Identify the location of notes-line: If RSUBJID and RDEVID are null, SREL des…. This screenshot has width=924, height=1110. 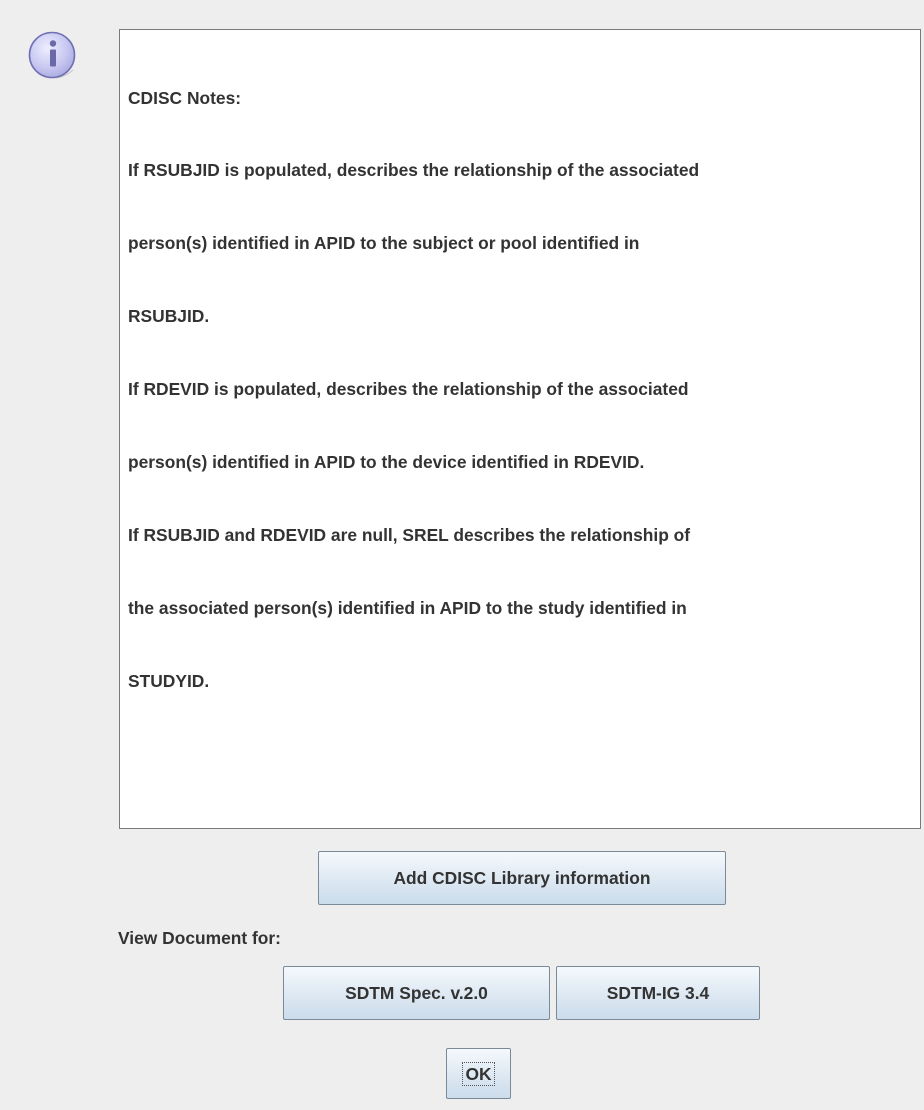
(409, 534).